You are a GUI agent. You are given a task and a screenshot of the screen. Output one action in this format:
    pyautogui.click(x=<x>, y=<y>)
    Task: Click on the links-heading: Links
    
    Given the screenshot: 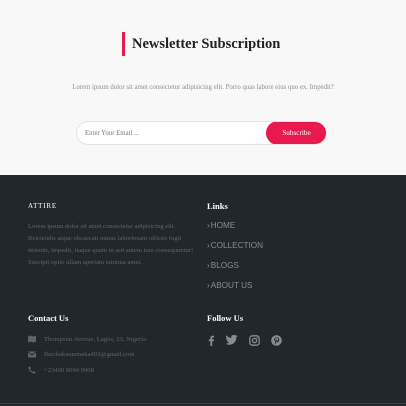 What is the action you would take?
    pyautogui.click(x=217, y=206)
    